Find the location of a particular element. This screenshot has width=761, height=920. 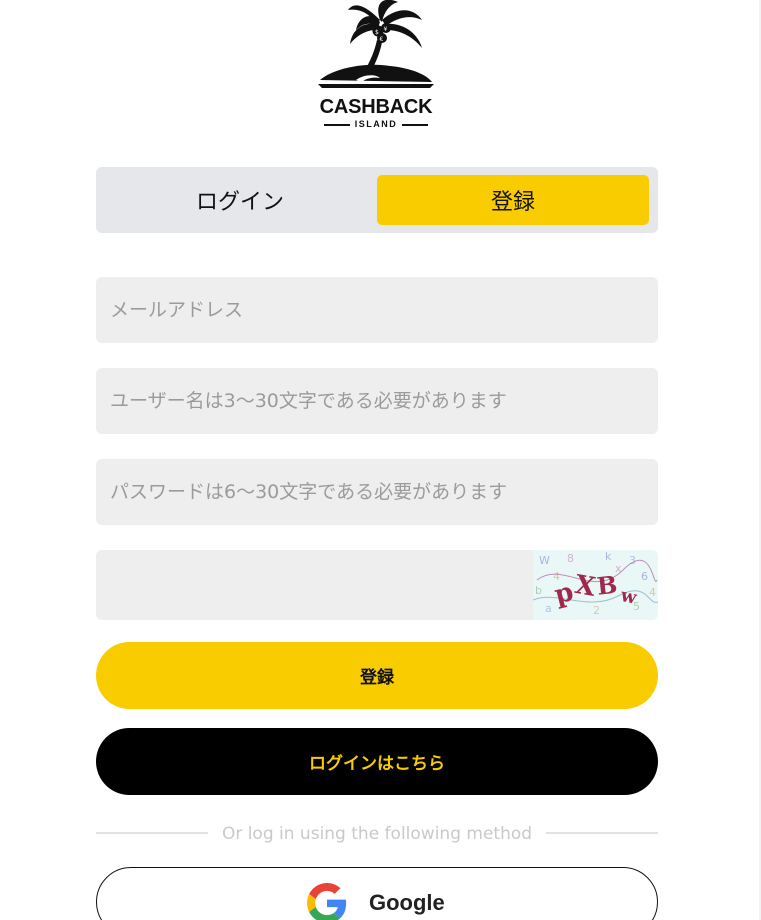

username-field-wrapper is located at coordinates (377, 401).